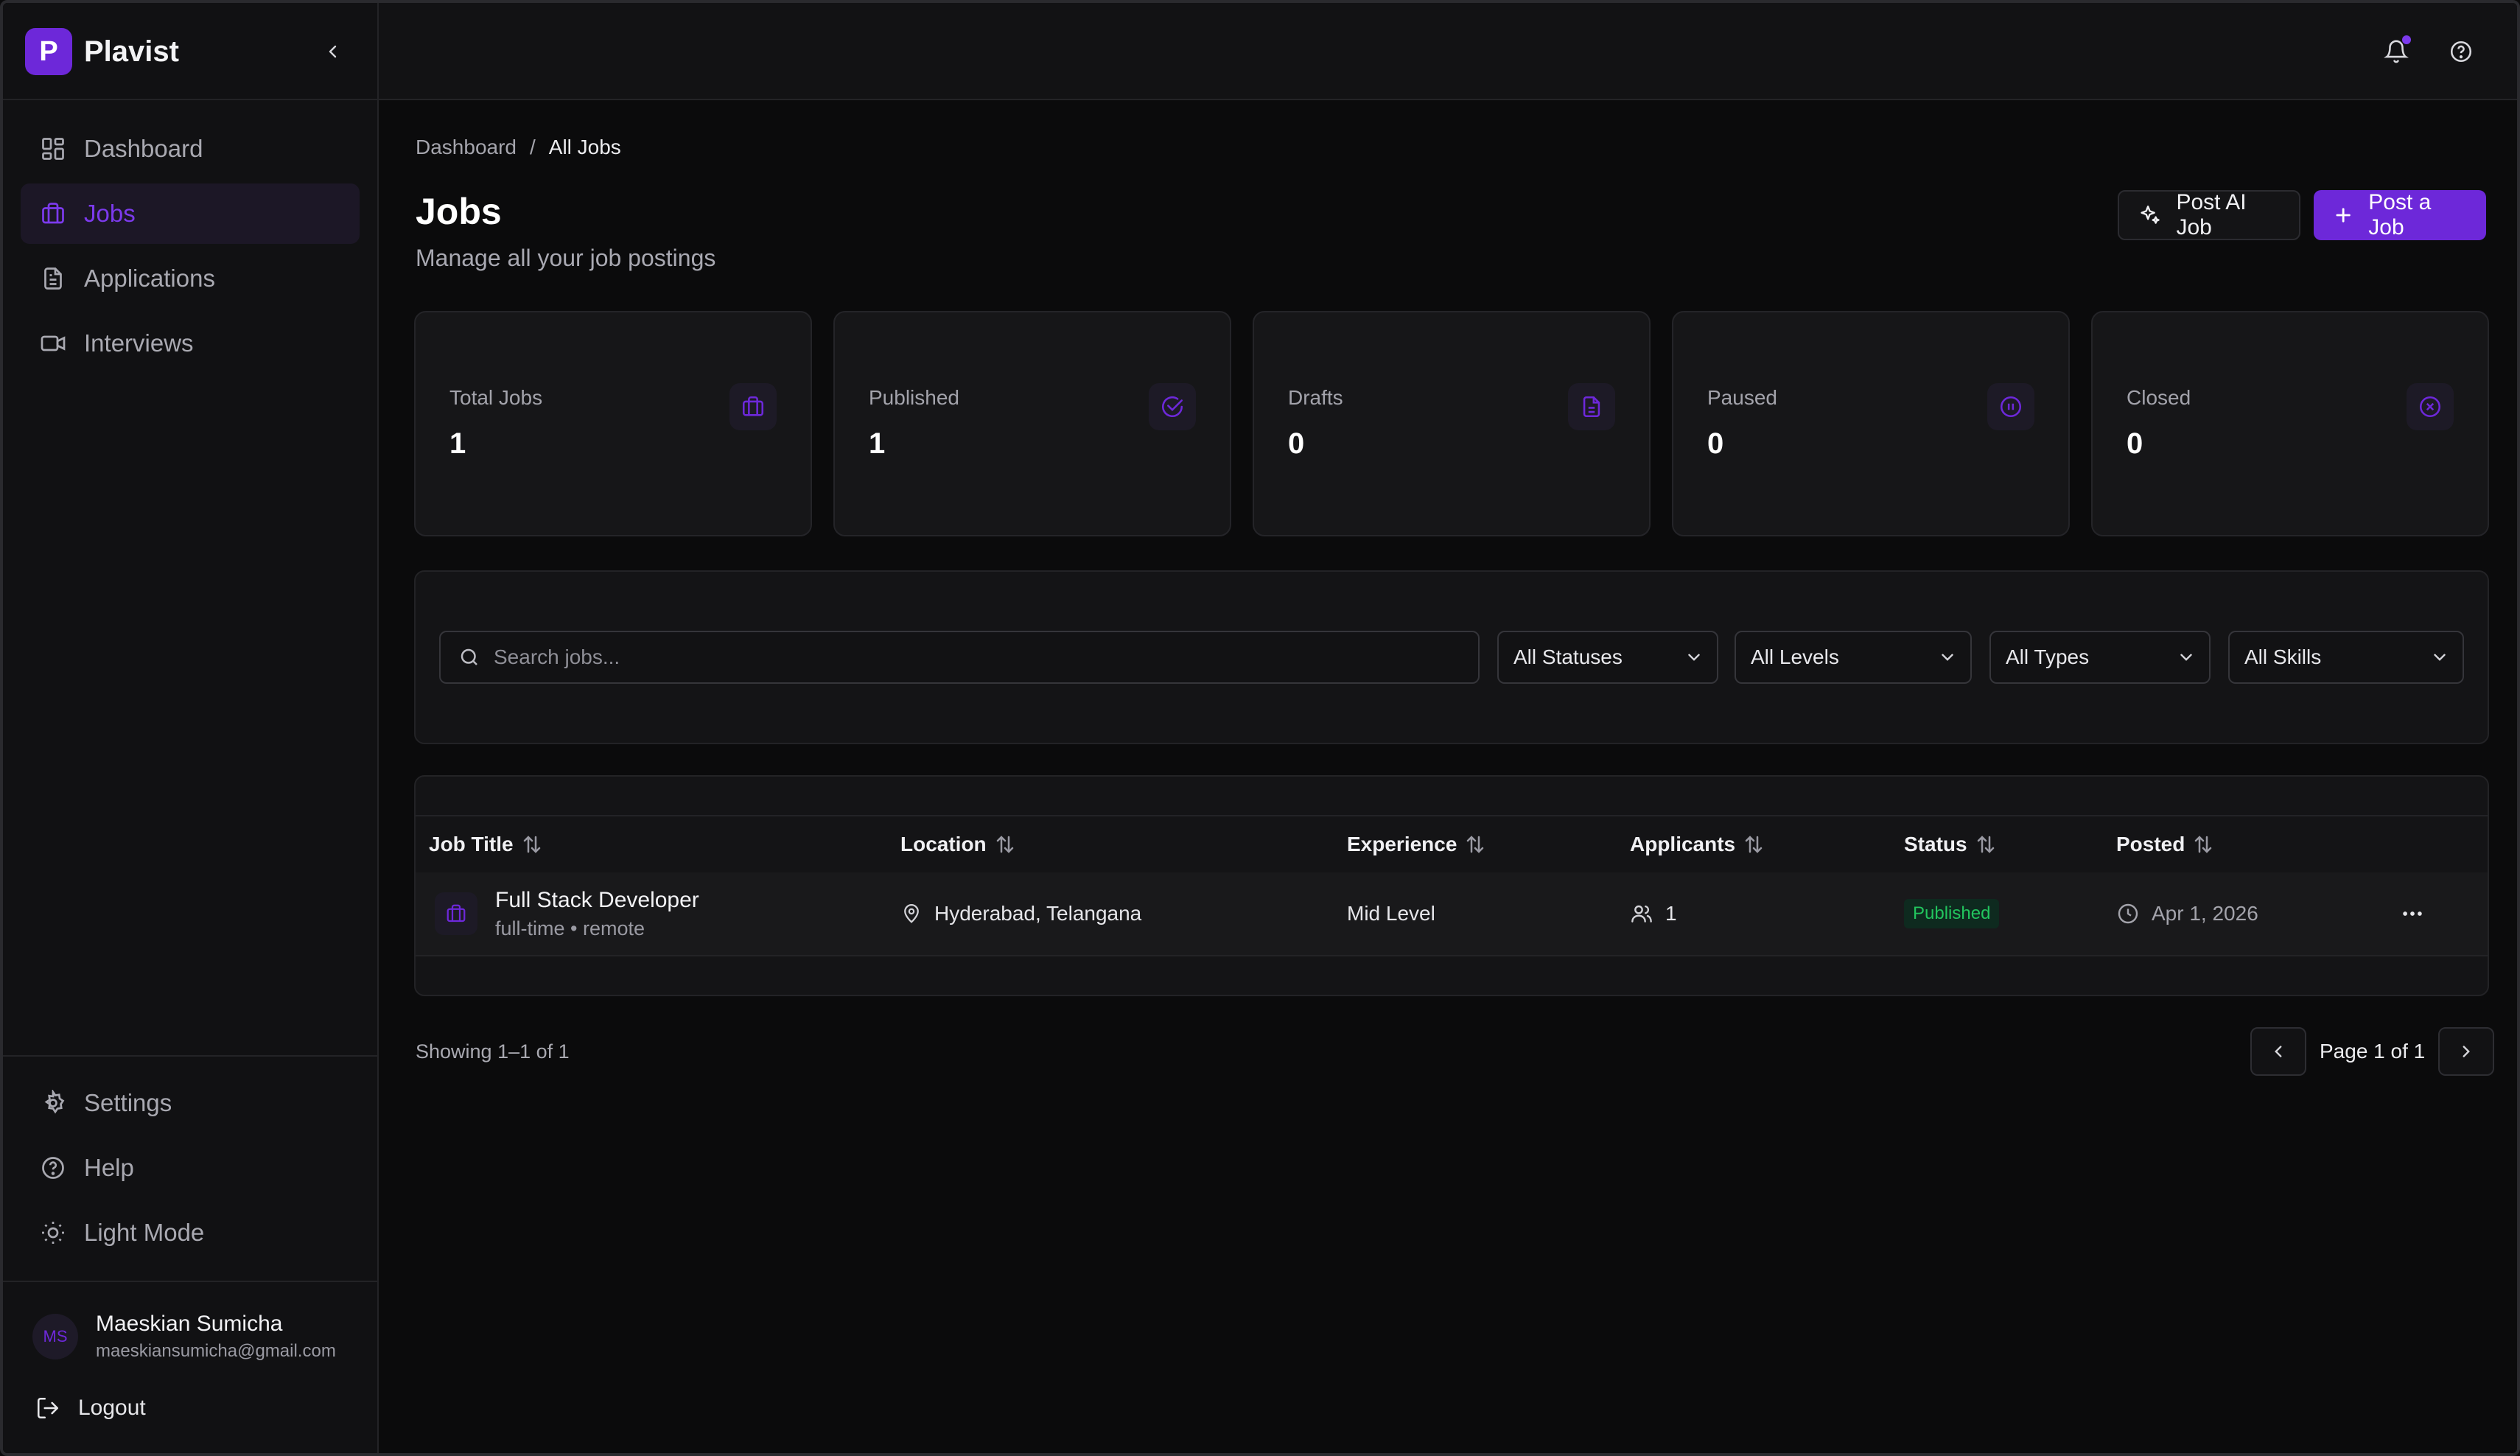 Image resolution: width=2520 pixels, height=1456 pixels. Describe the element at coordinates (2278, 1051) in the screenshot. I see `previous-page-button` at that location.